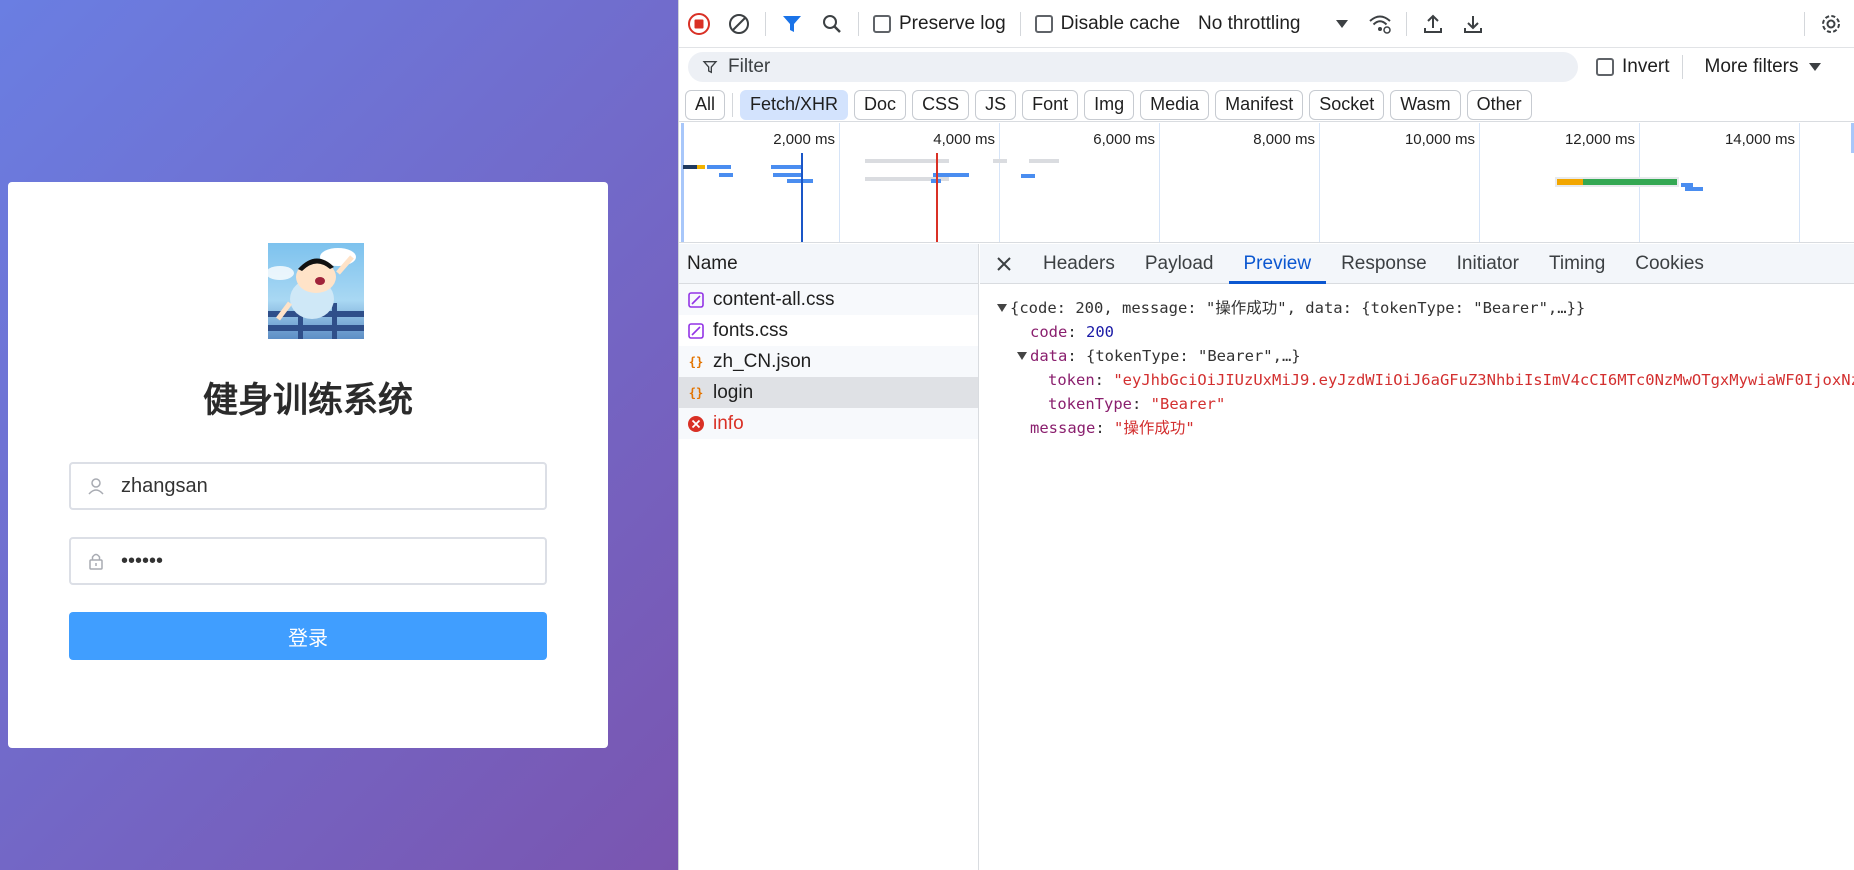 This screenshot has height=870, width=1854. I want to click on error-icon, so click(696, 424).